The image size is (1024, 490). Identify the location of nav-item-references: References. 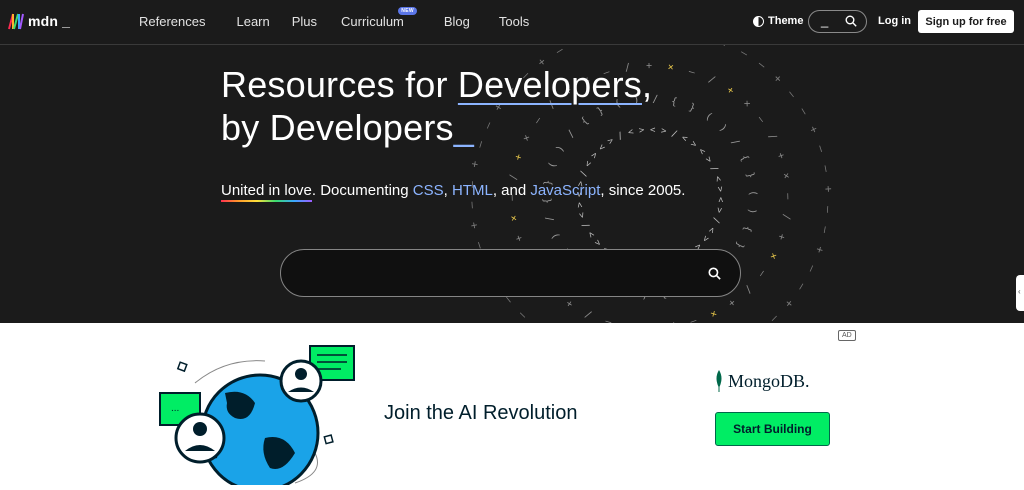
(172, 21).